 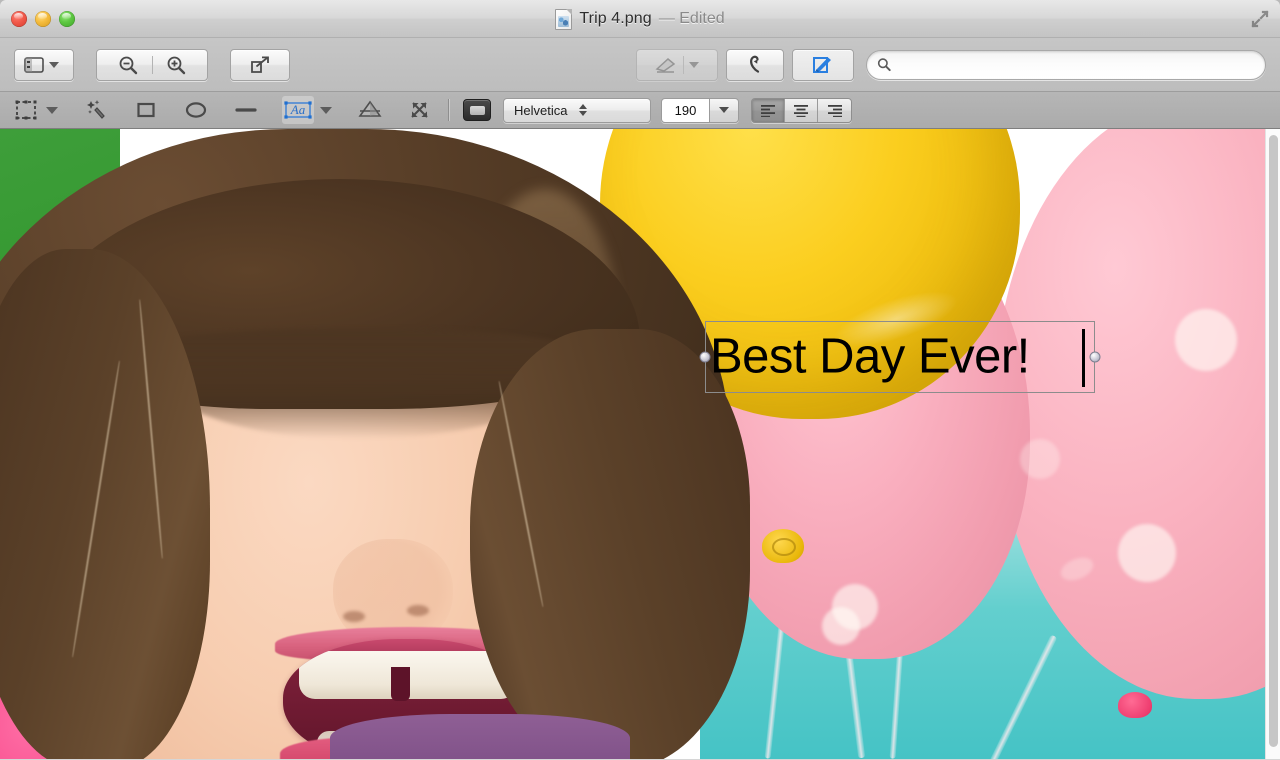 What do you see at coordinates (1273, 441) in the screenshot?
I see `scrollbar-thumb` at bounding box center [1273, 441].